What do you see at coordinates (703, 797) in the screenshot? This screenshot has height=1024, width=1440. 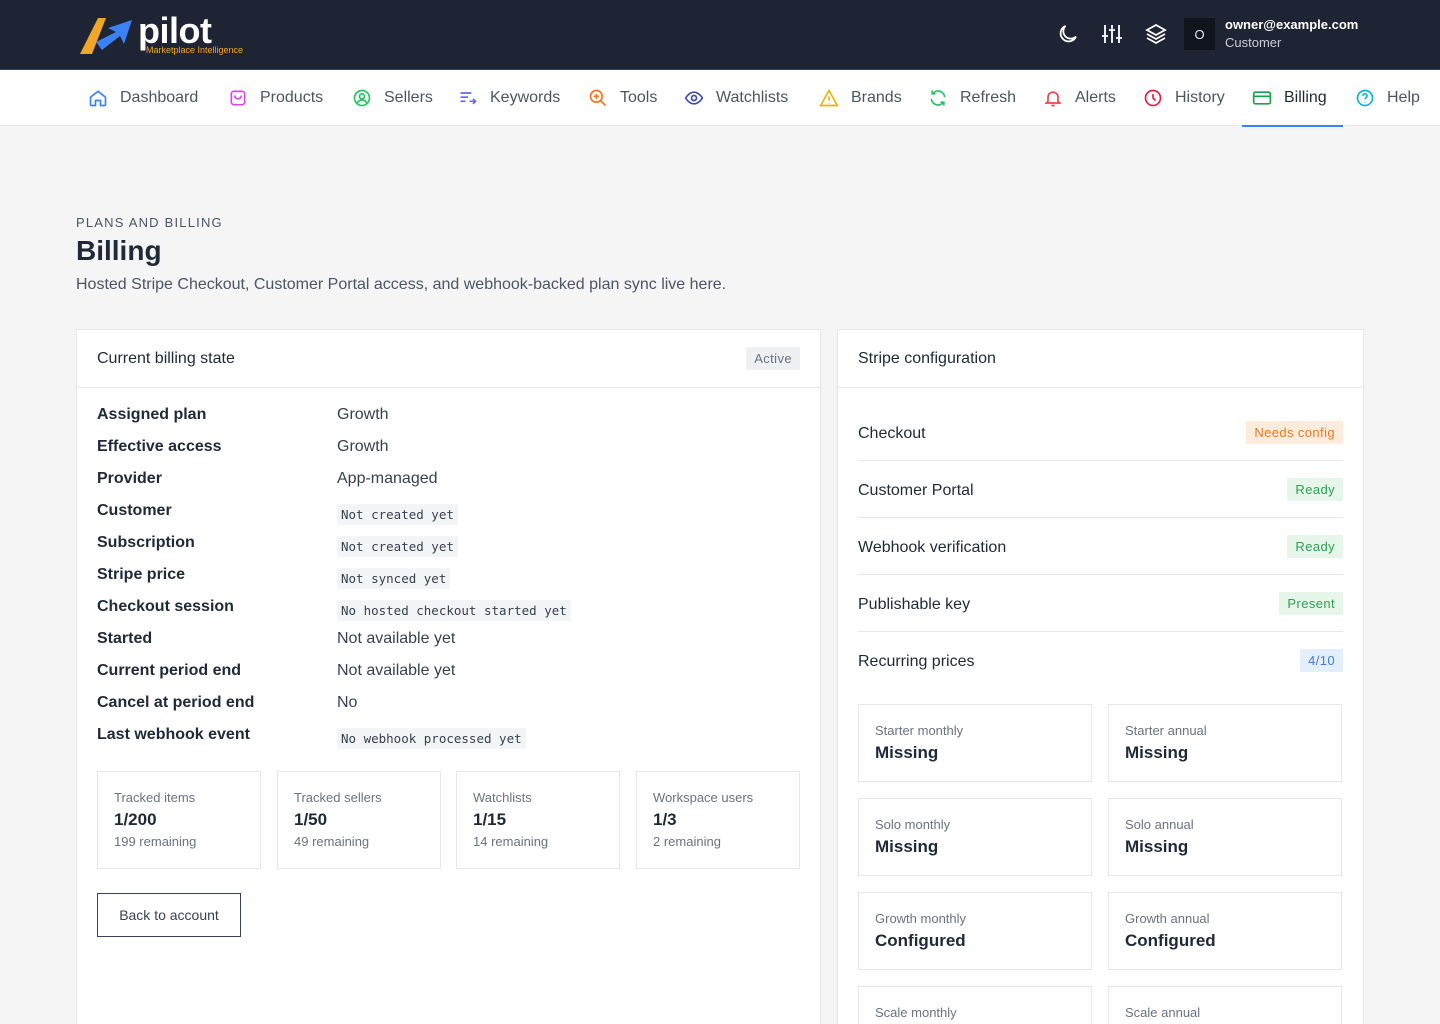 I see `stat-label: Workspace users` at bounding box center [703, 797].